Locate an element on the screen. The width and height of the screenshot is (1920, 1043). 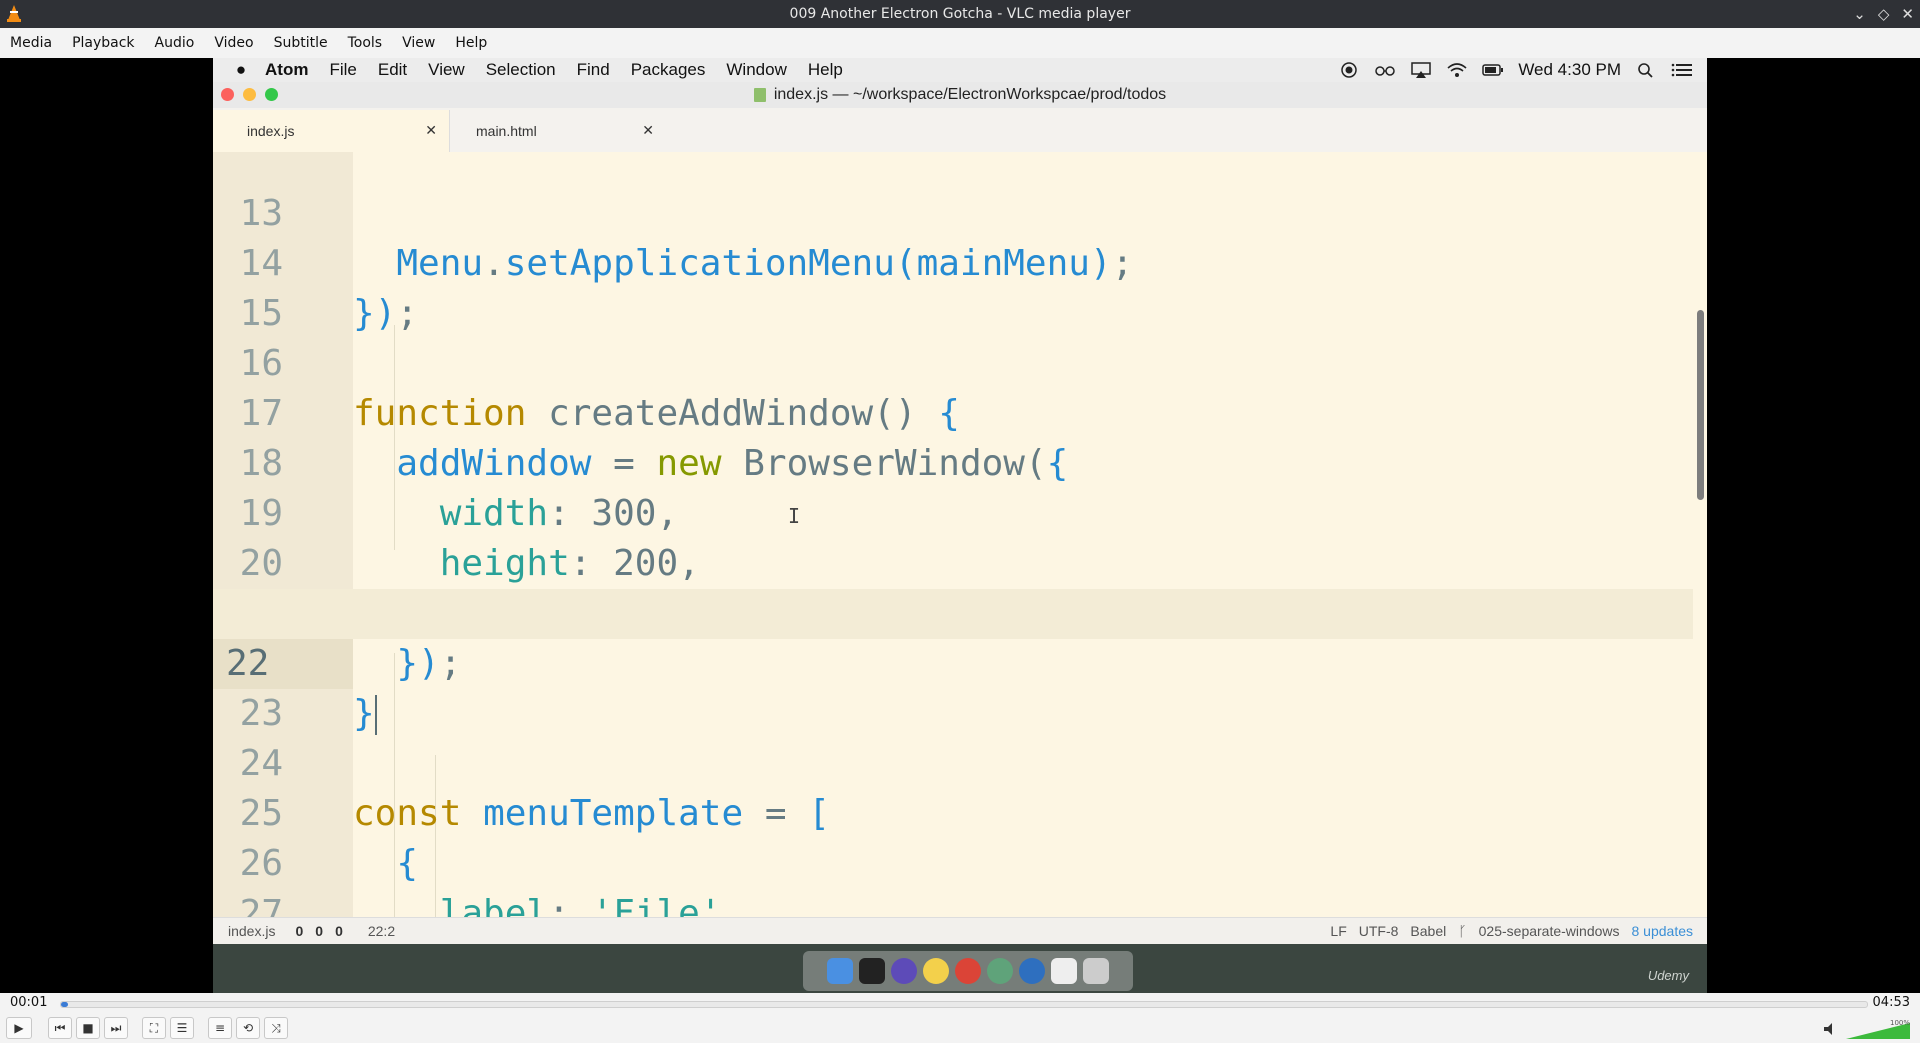
status-file: index.js is located at coordinates (252, 931).